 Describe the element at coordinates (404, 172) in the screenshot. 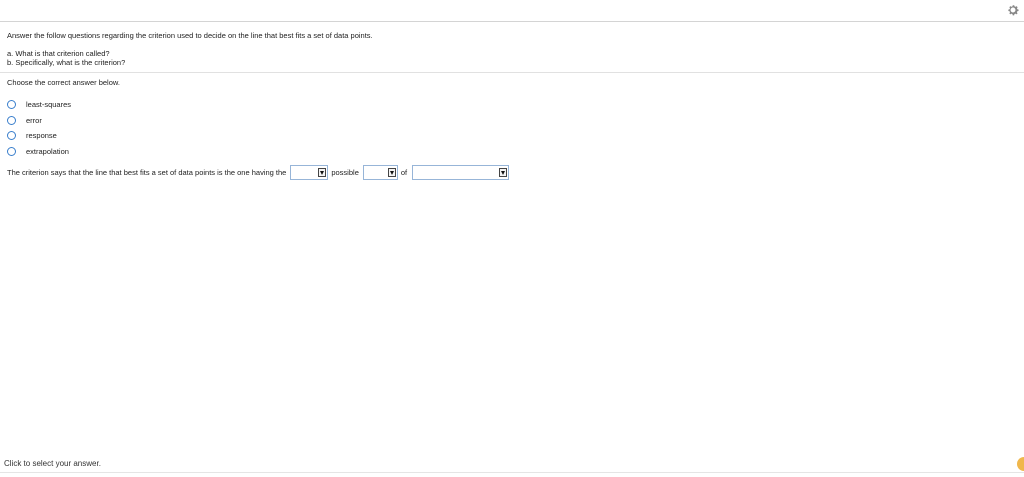

I see `sentence-end: of` at that location.